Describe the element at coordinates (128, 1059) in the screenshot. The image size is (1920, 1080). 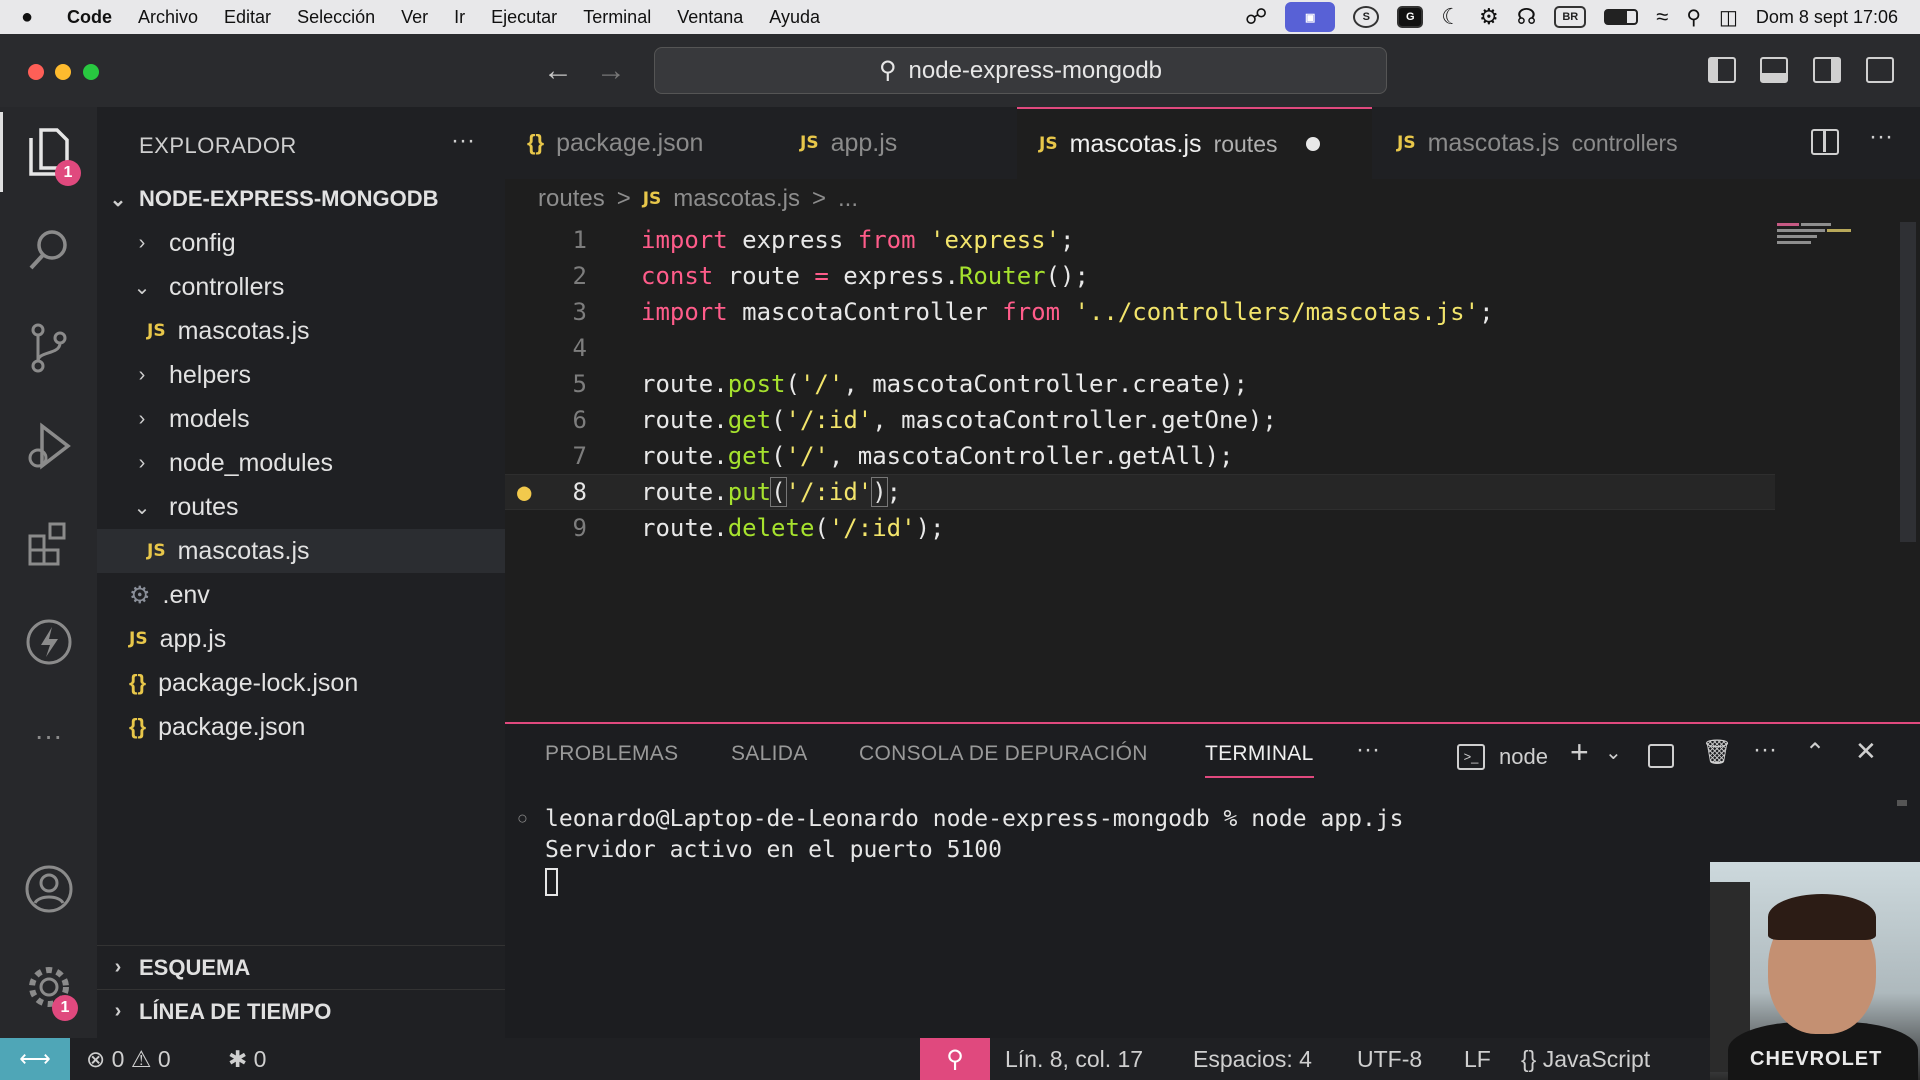
I see `errors-indicator: ⊗ 0 ⚠ 0` at that location.